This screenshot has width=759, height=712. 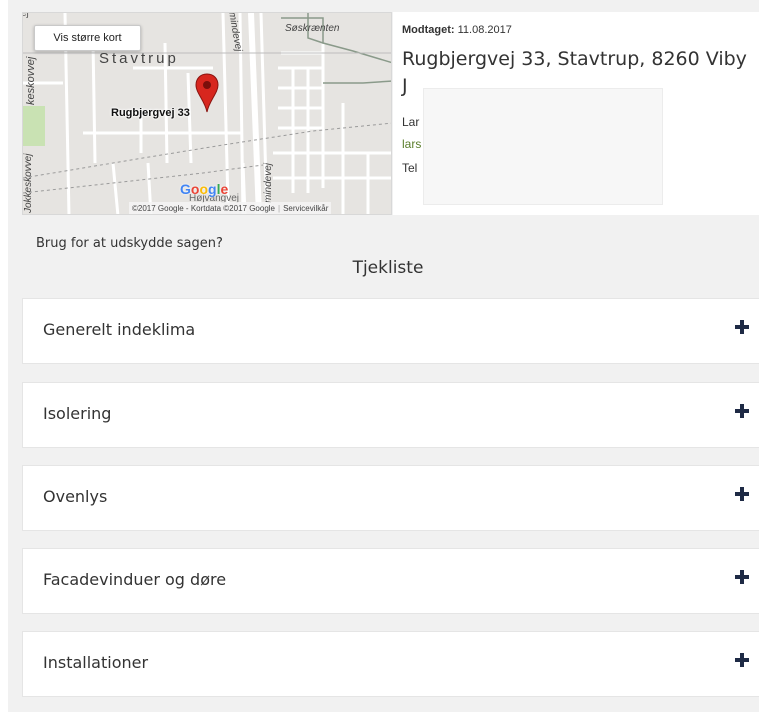 What do you see at coordinates (204, 189) in the screenshot?
I see `google-logo: Google` at bounding box center [204, 189].